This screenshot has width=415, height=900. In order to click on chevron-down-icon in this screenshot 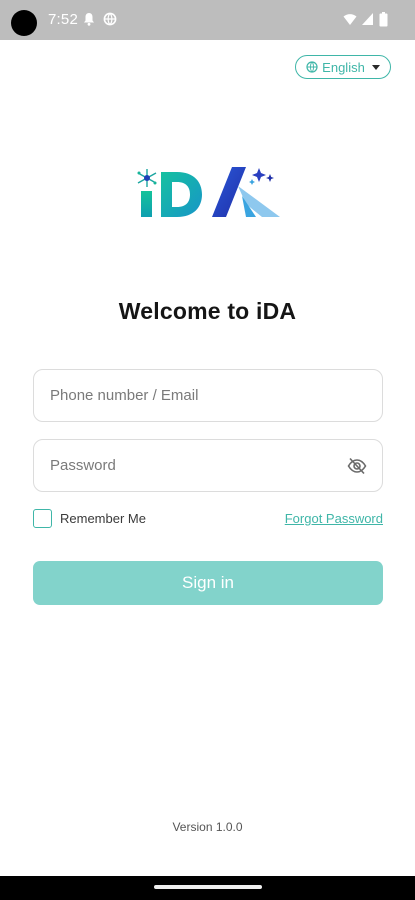, I will do `click(375, 67)`.